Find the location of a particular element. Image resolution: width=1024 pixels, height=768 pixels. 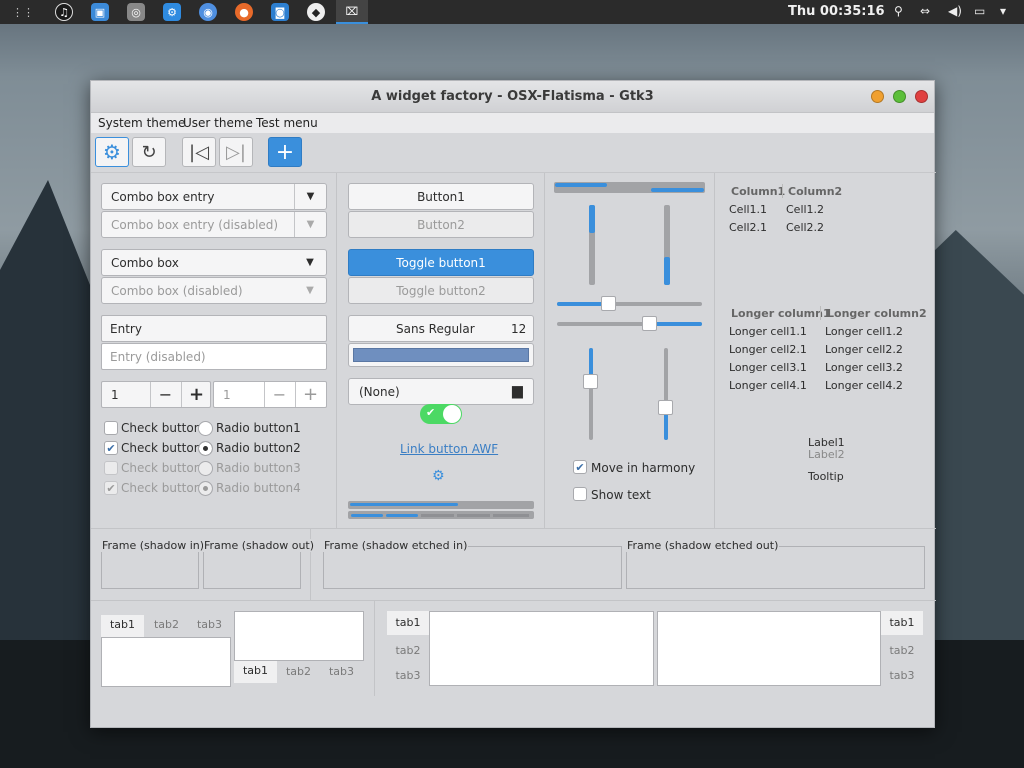

apps-grid-icon: ⋮⋮ is located at coordinates (23, 12).